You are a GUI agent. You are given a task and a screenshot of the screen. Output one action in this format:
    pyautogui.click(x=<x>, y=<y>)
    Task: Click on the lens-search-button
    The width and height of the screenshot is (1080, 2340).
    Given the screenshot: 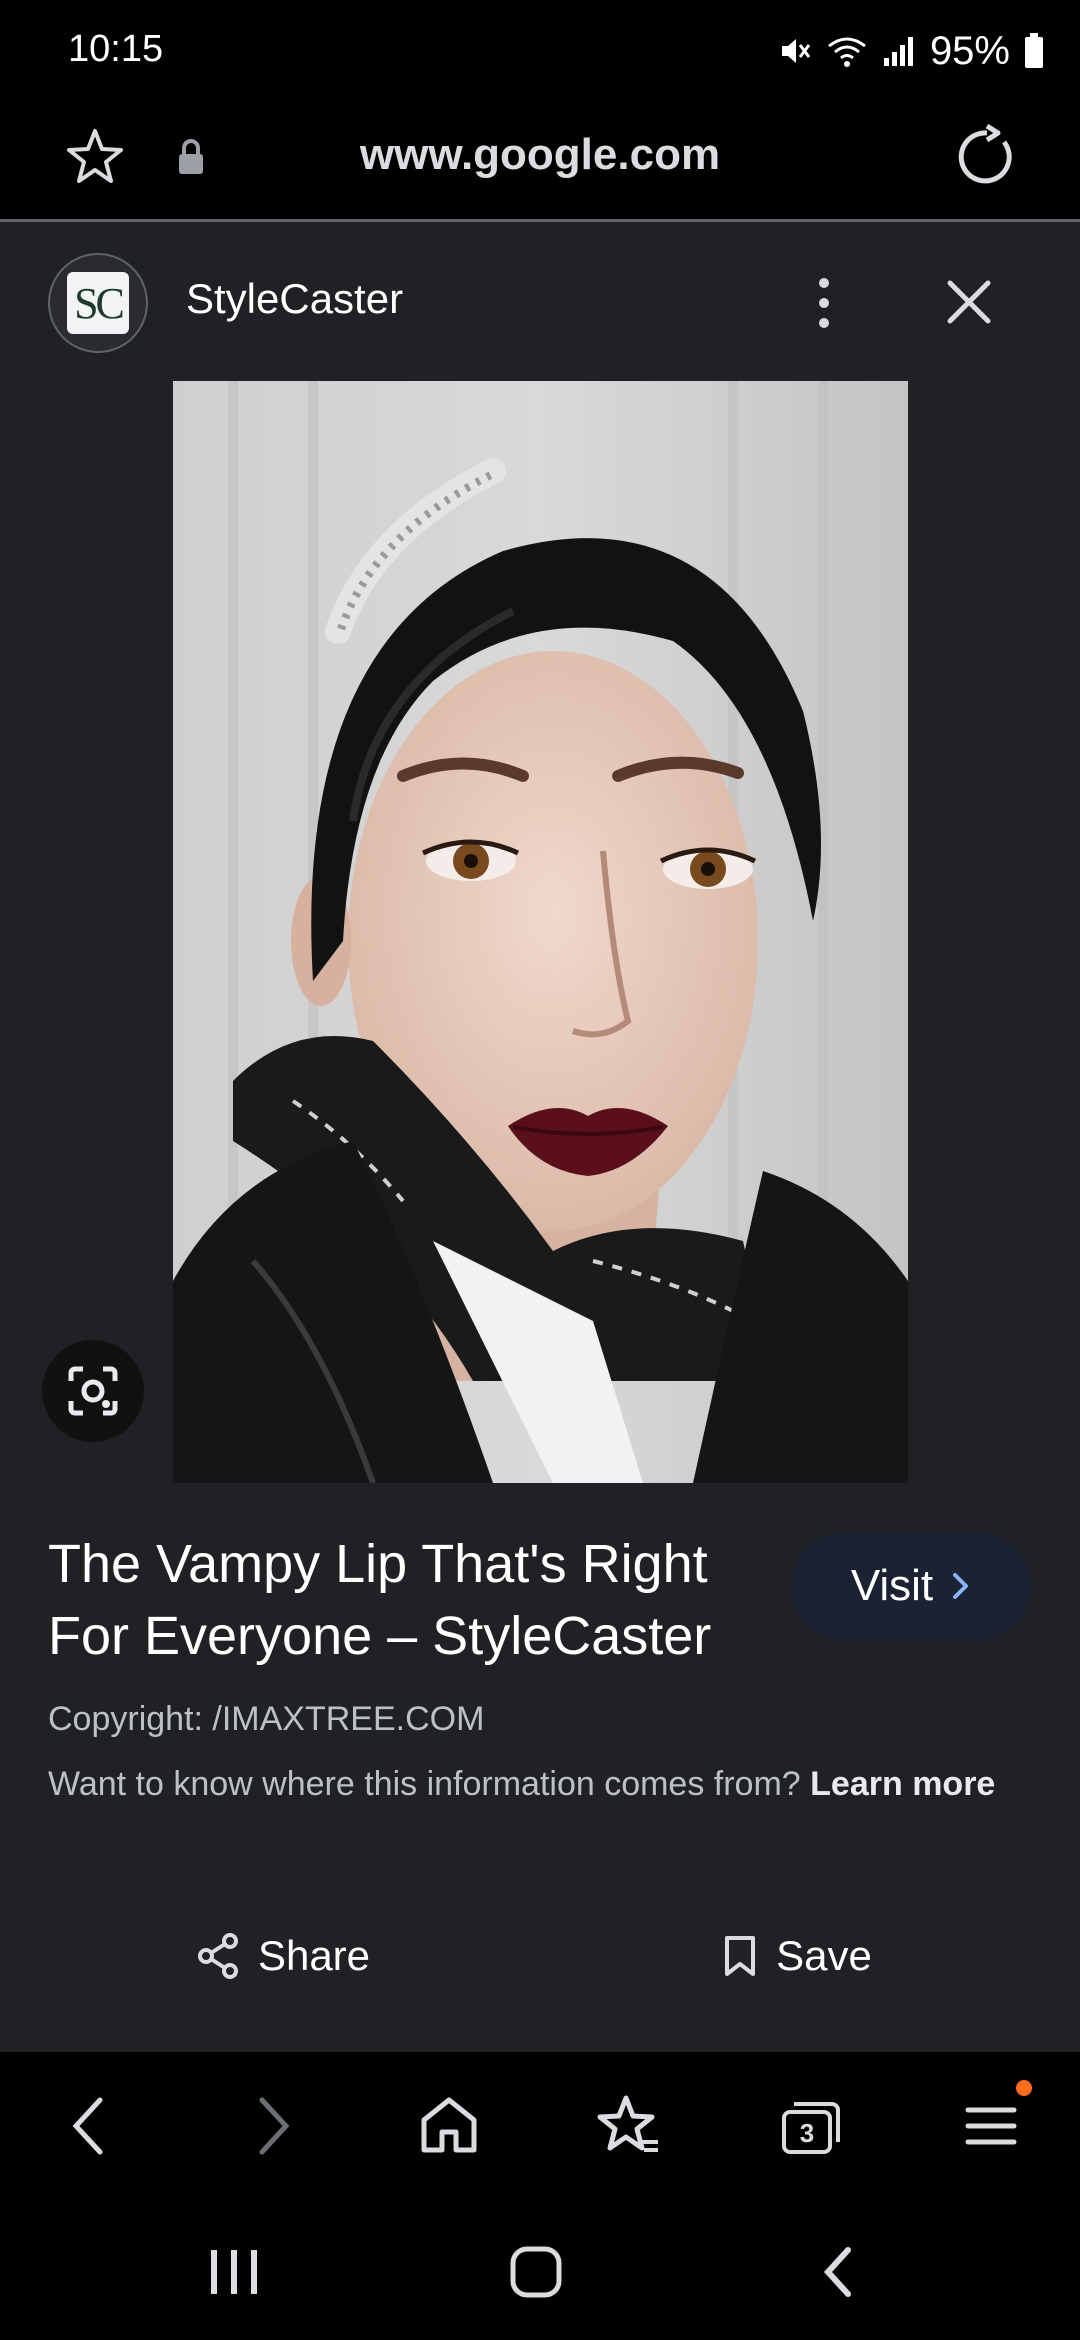 What is the action you would take?
    pyautogui.click(x=93, y=1391)
    